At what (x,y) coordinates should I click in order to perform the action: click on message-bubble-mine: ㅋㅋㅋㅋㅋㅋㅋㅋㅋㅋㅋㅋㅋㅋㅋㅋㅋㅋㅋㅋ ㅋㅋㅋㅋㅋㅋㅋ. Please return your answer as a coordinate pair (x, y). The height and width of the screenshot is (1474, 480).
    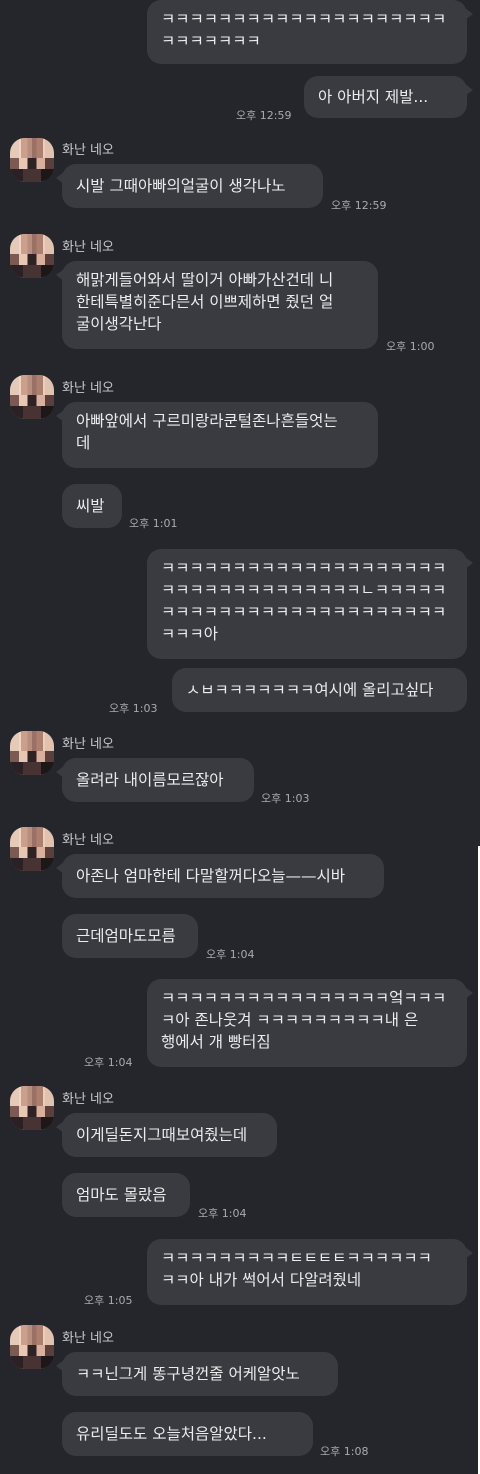
    Looking at the image, I should click on (310, 32).